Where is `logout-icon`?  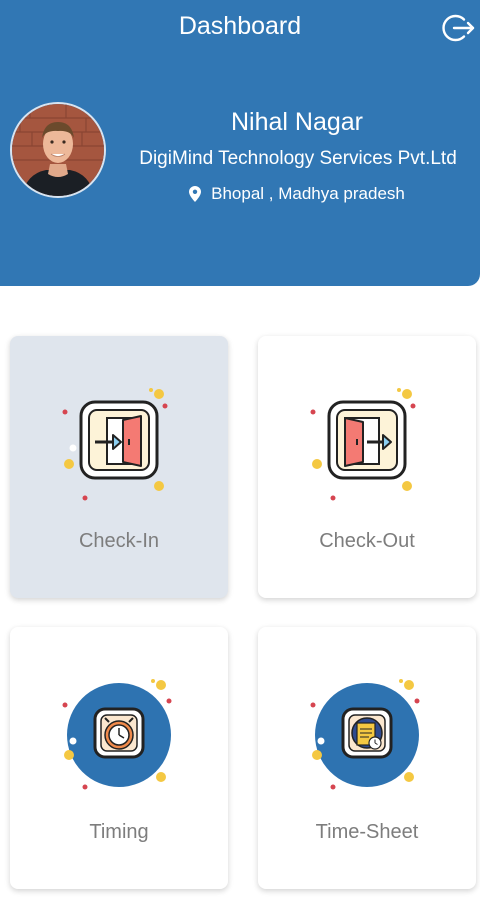 logout-icon is located at coordinates (458, 28).